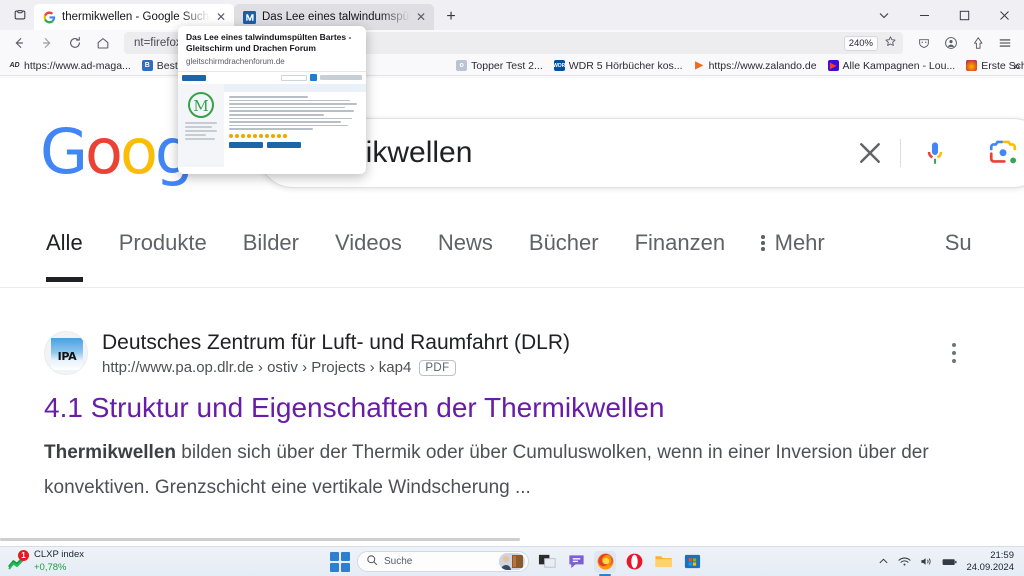 This screenshot has width=1024, height=576. What do you see at coordinates (295, 125) in the screenshot?
I see `thumb-main` at bounding box center [295, 125].